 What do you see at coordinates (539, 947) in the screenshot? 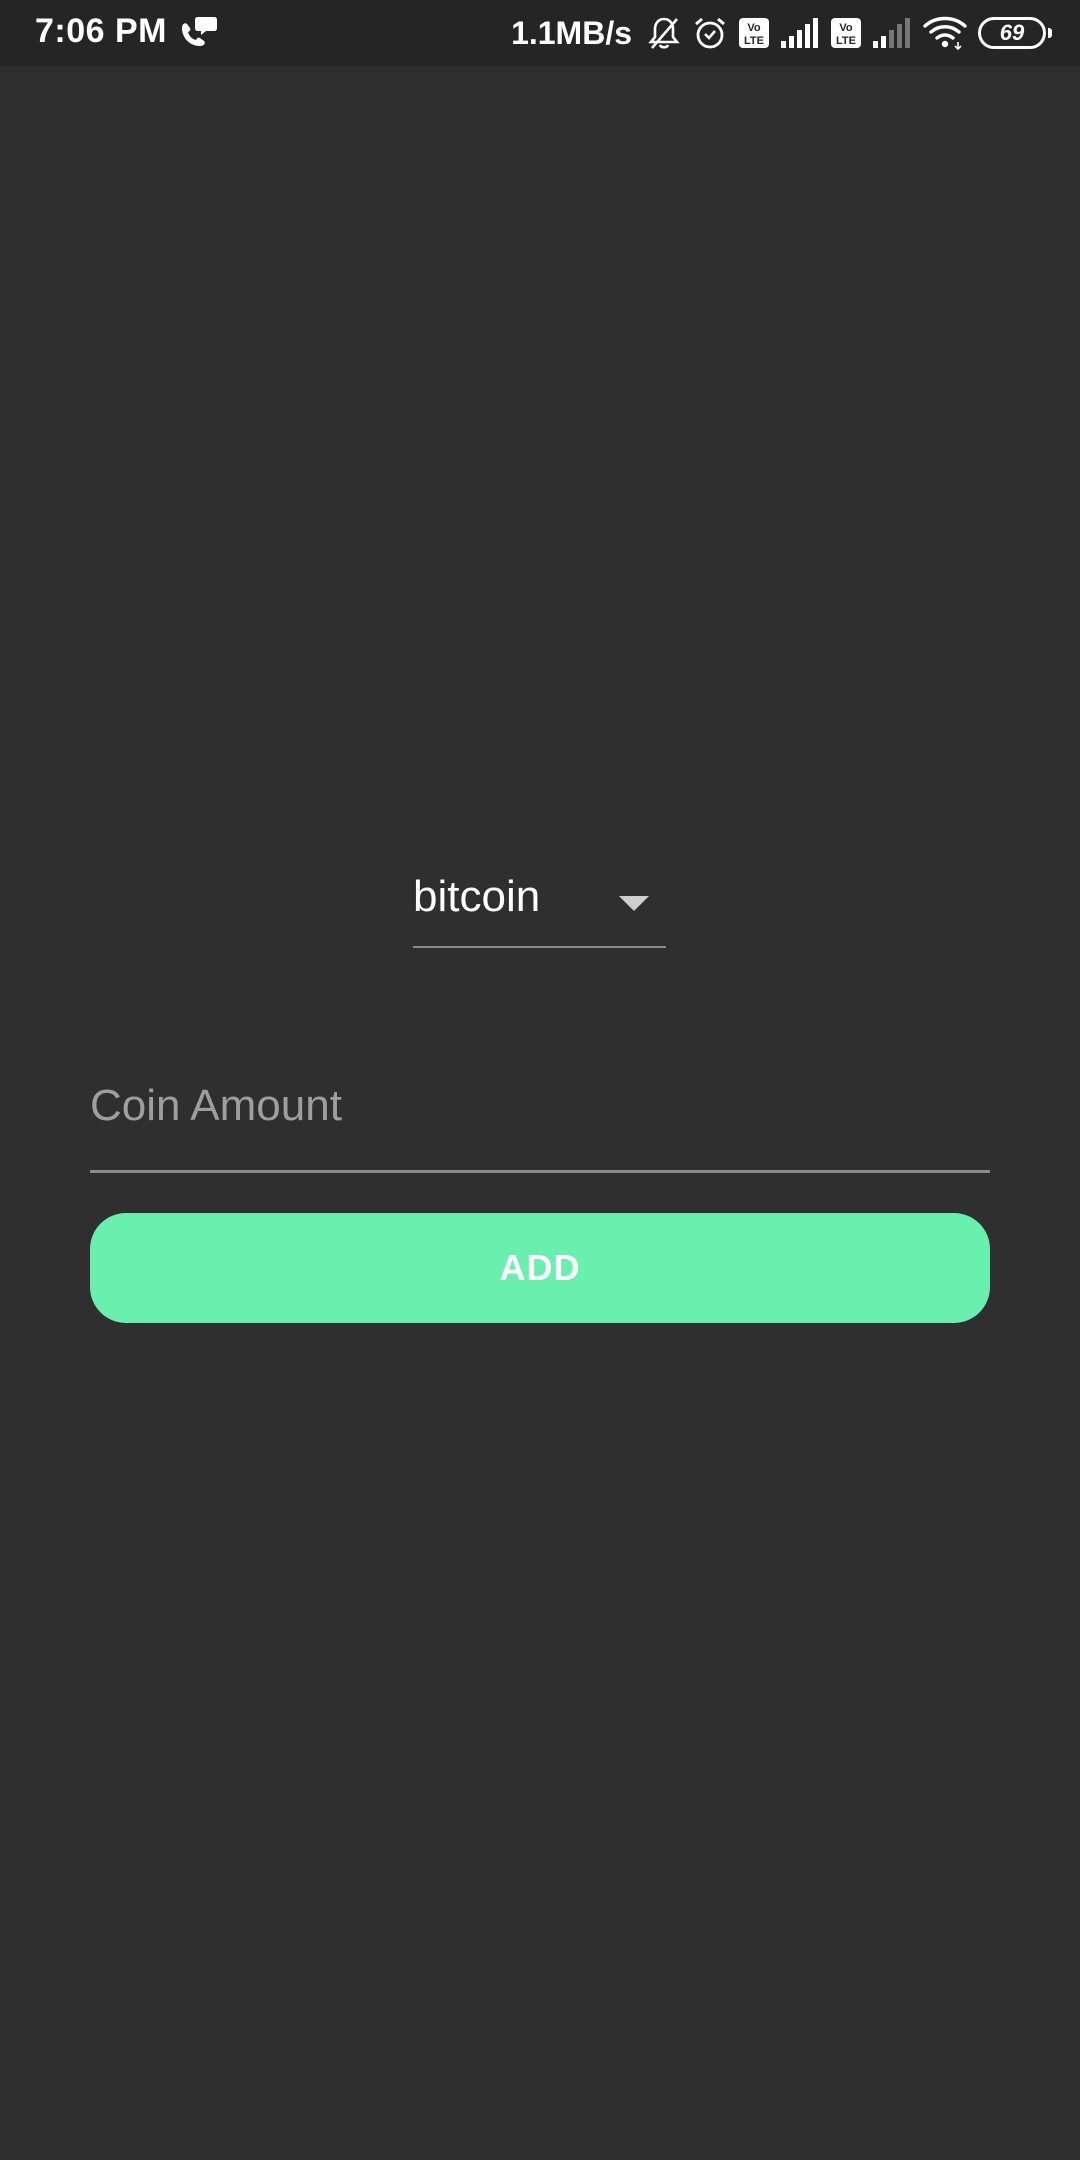
I see `dropdown-underline` at bounding box center [539, 947].